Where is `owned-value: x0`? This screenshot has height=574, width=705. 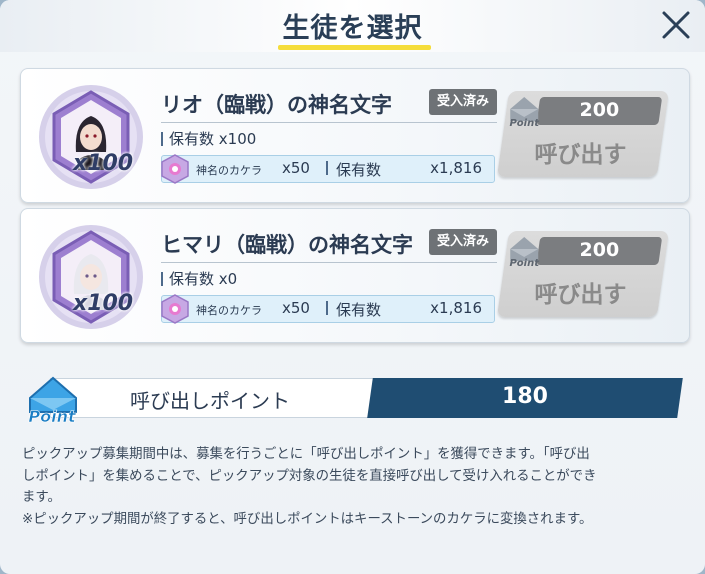
owned-value: x0 is located at coordinates (228, 279).